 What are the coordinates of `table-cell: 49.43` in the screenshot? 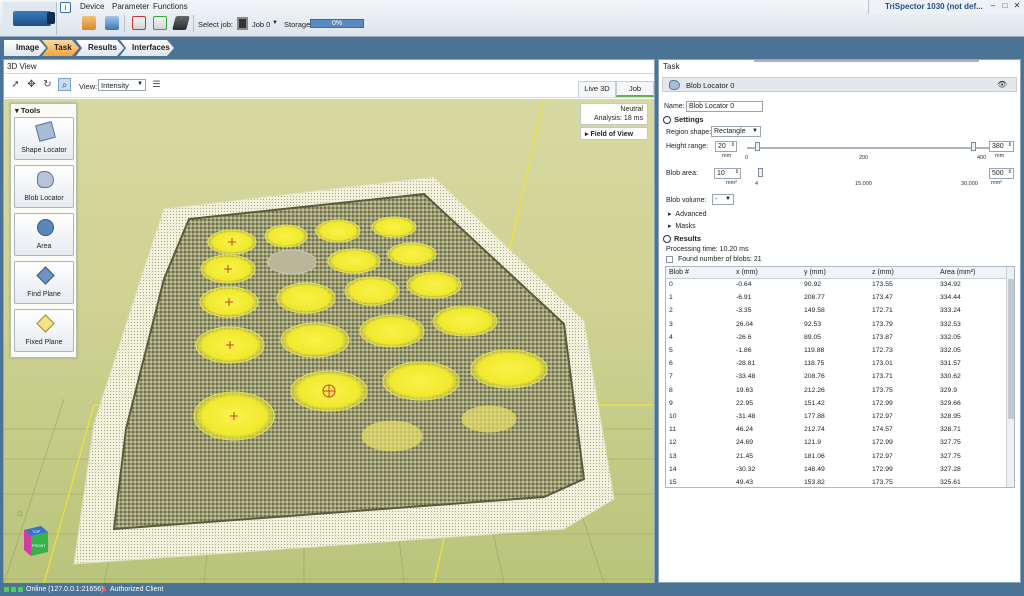 It's located at (745, 482).